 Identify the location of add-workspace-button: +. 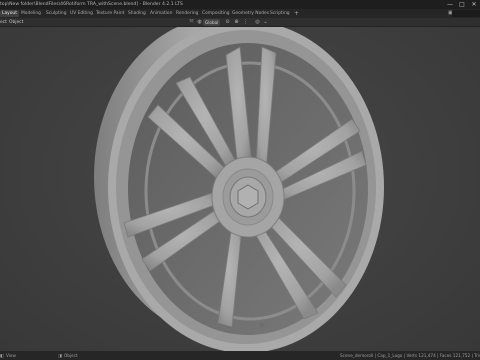
(296, 13).